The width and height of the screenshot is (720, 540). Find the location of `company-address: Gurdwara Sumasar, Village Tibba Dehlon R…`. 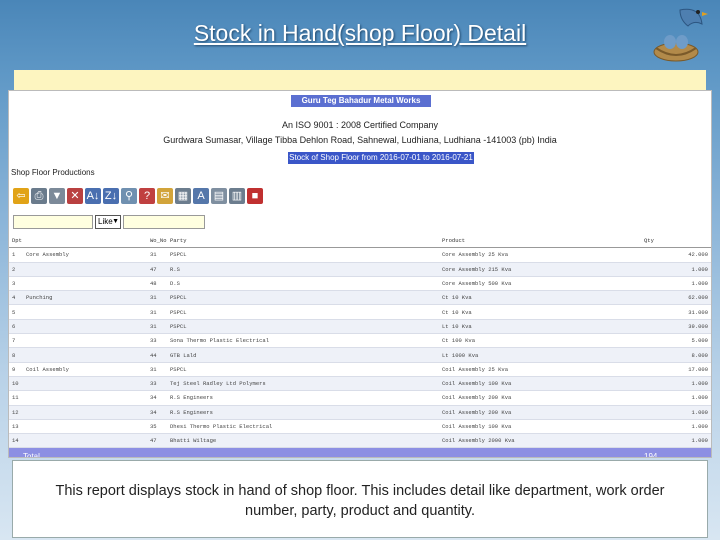

company-address: Gurdwara Sumasar, Village Tibba Dehlon R… is located at coordinates (360, 140).